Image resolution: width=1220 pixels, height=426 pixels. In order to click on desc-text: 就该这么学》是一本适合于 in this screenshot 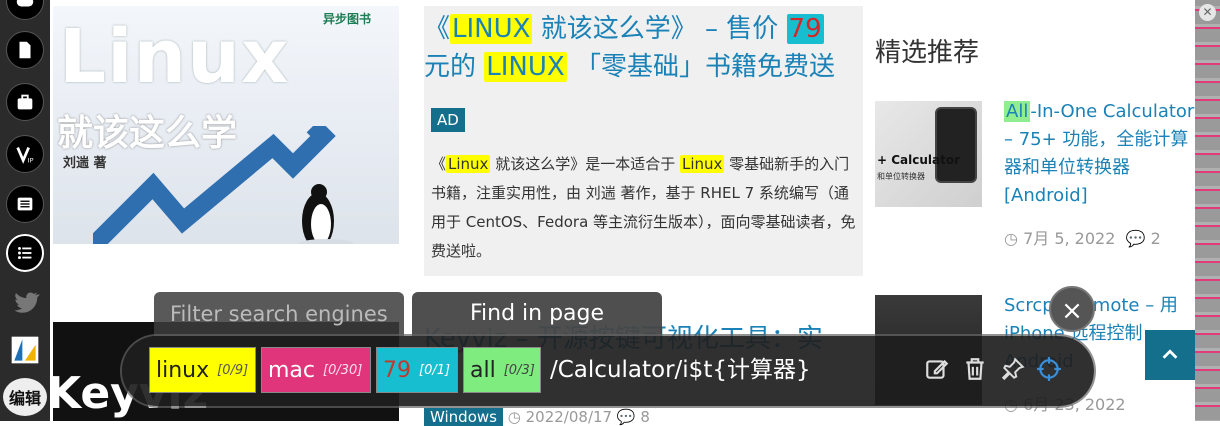, I will do `click(585, 164)`.